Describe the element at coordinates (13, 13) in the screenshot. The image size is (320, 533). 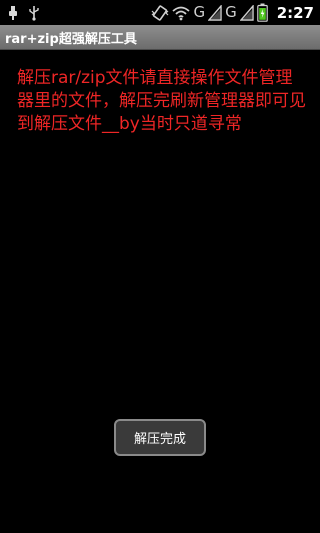
I see `usb-icon` at that location.